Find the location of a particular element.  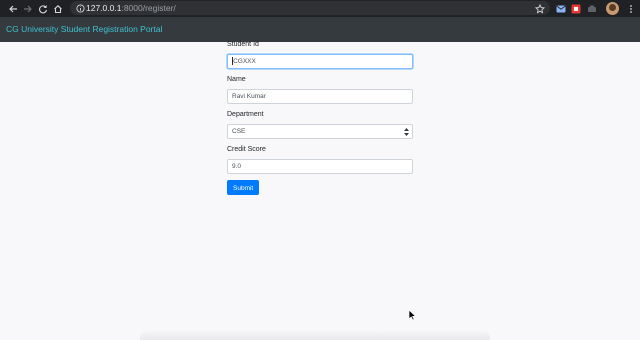

star-icon is located at coordinates (539, 8).